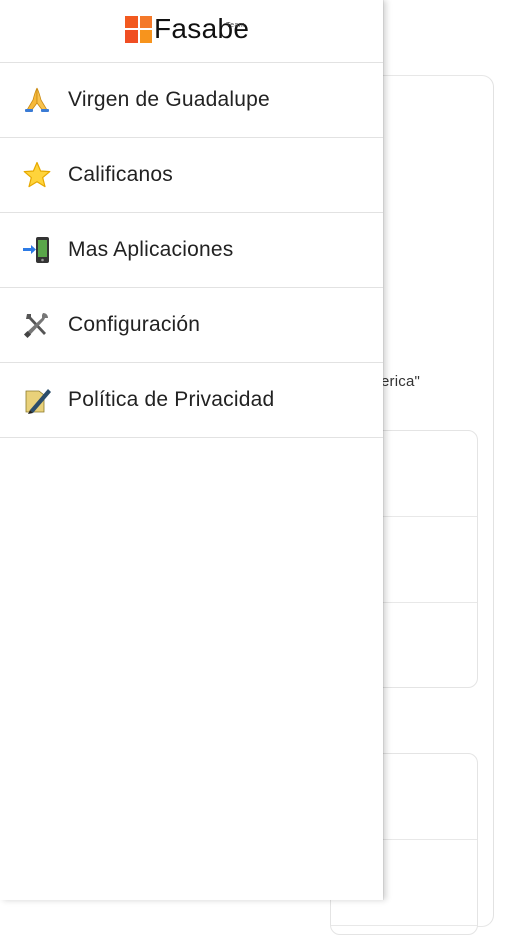 The height and width of the screenshot is (935, 506). I want to click on praying-hands-icon, so click(37, 100).